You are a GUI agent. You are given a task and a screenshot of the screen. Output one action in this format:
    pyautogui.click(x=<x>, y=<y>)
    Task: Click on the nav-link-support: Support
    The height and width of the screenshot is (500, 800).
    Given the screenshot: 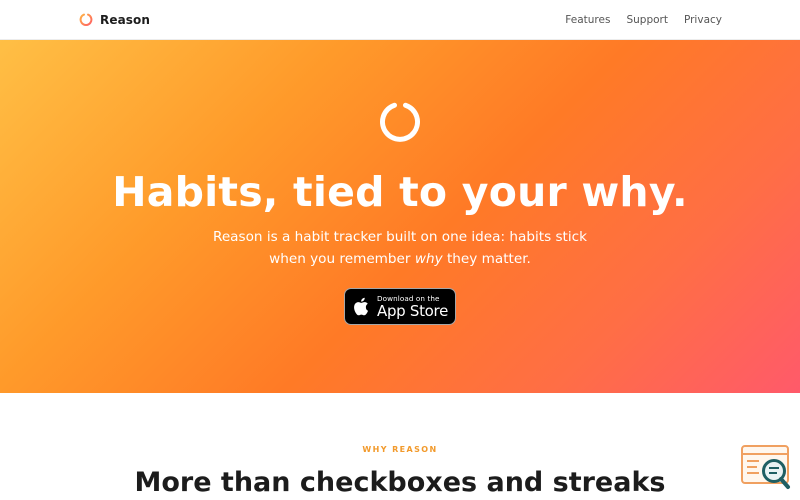 What is the action you would take?
    pyautogui.click(x=647, y=20)
    